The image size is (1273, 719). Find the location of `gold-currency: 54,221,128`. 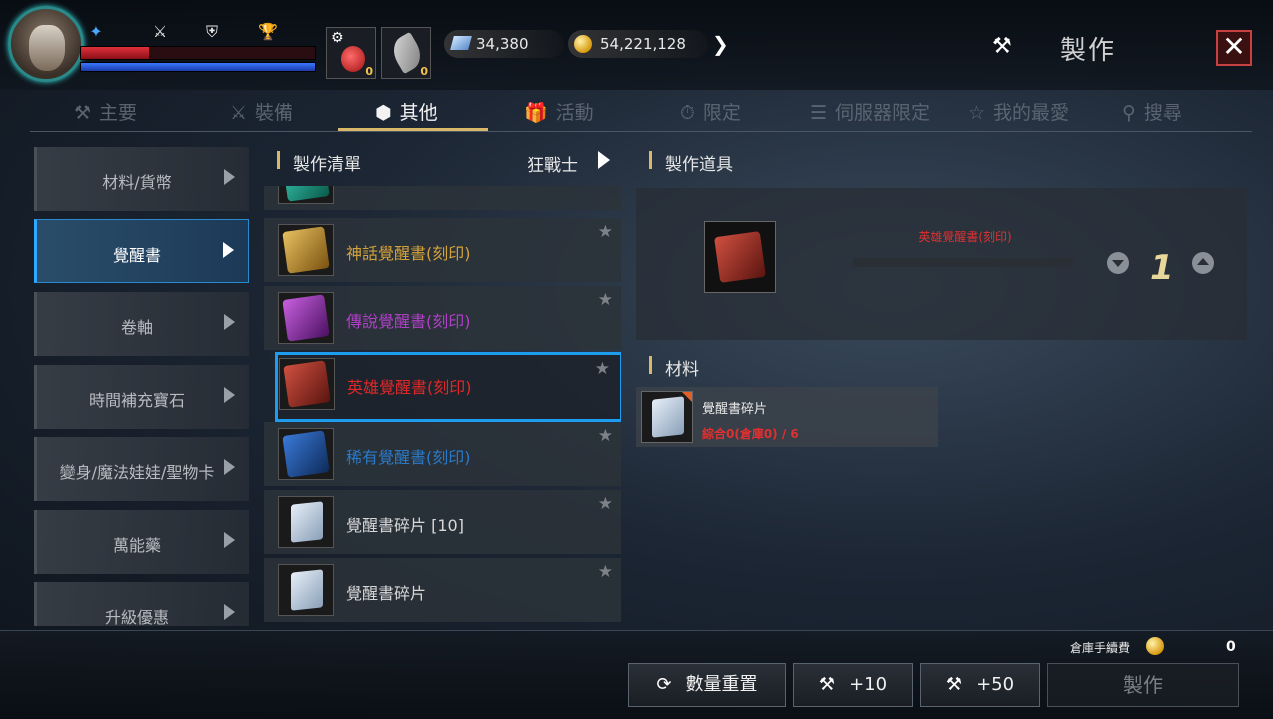

gold-currency: 54,221,128 is located at coordinates (638, 44).